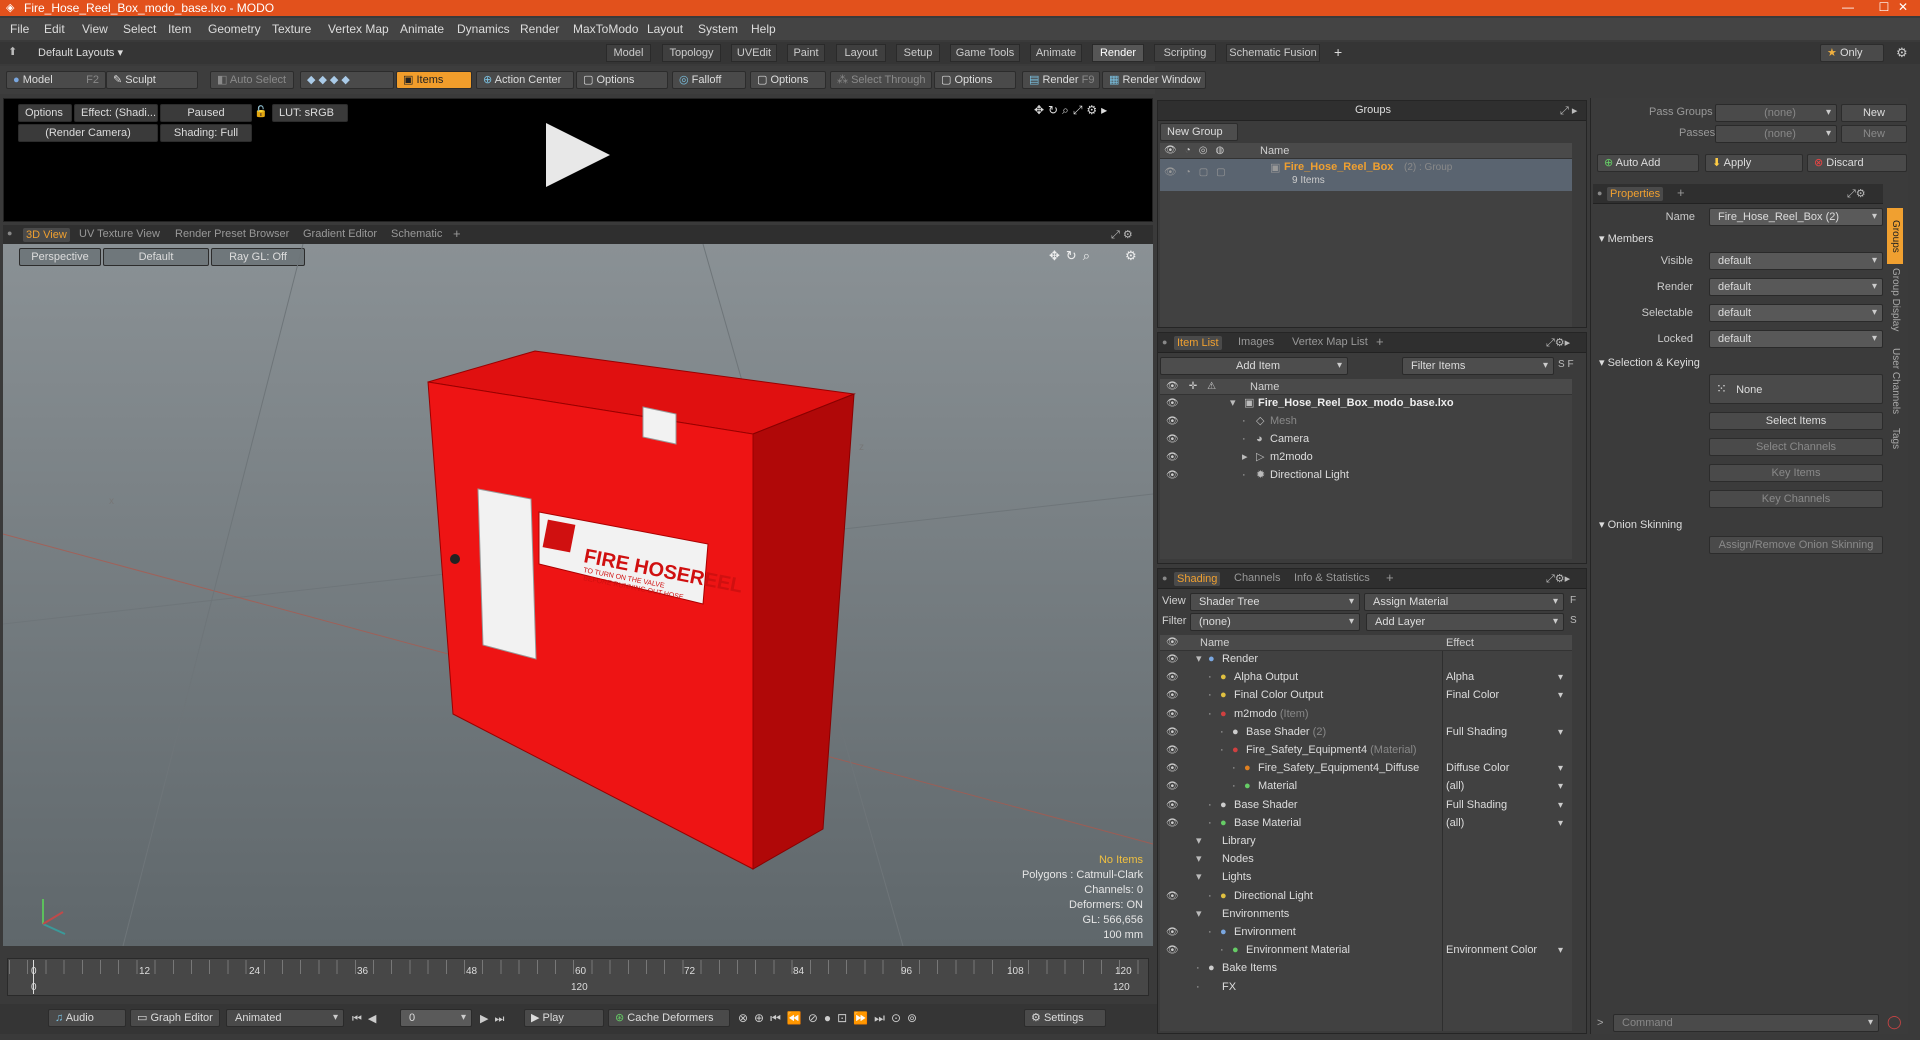  Describe the element at coordinates (80, 52) in the screenshot. I see `default-layouts-dropdown: Default Layouts ▾` at that location.